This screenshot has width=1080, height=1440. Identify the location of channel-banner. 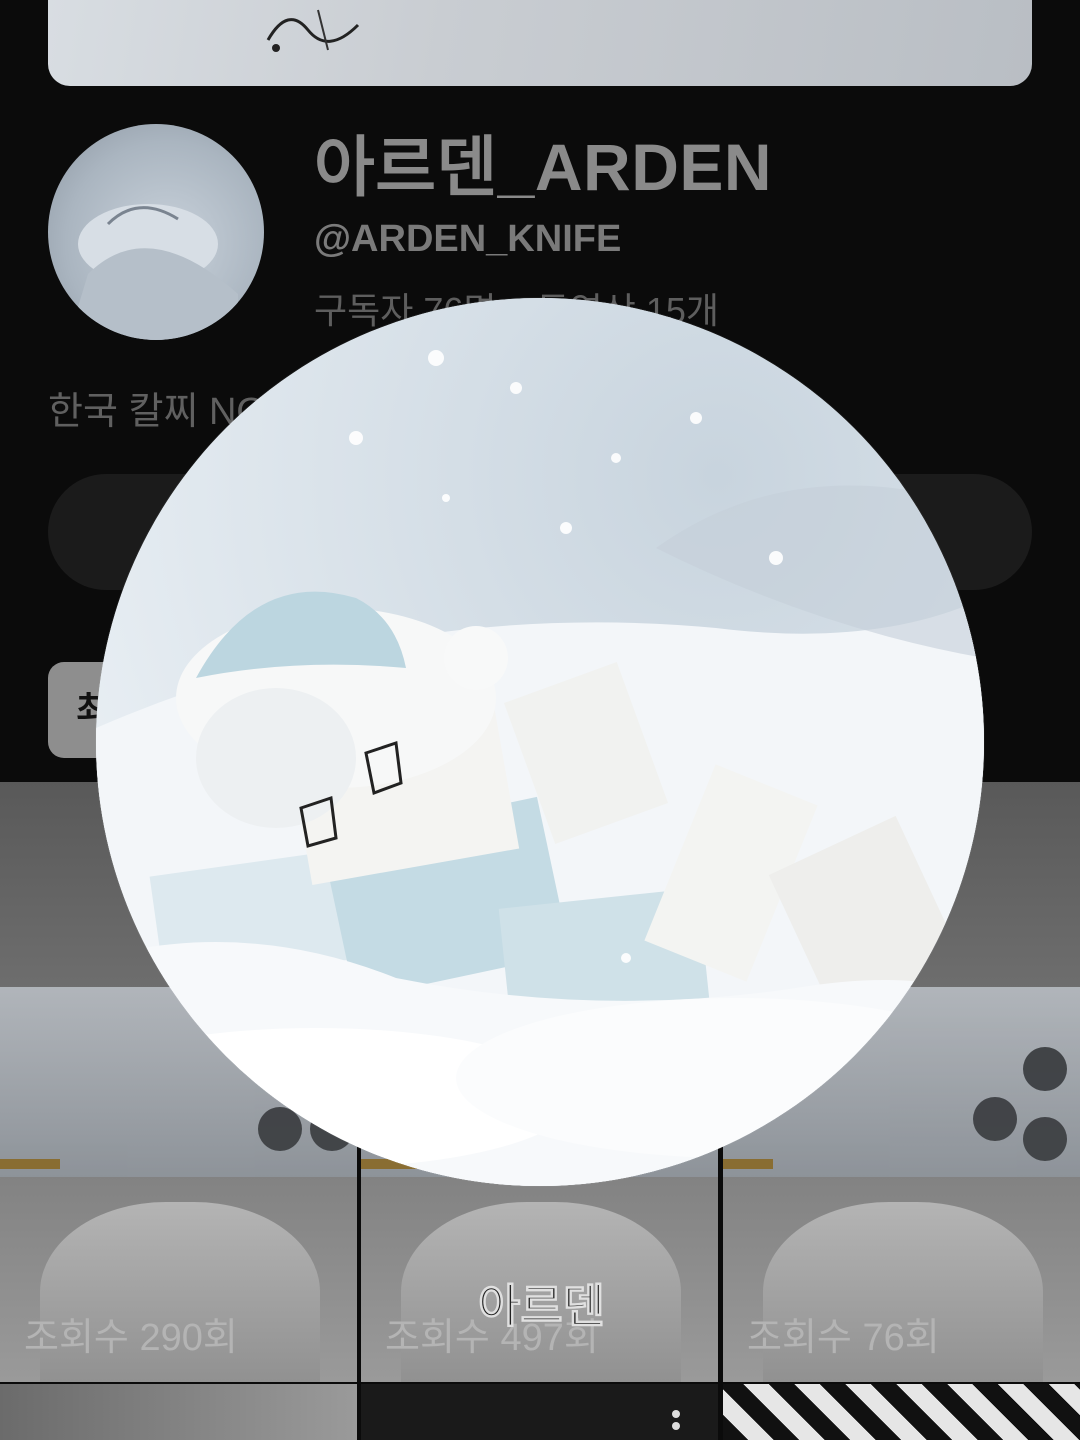
(540, 43).